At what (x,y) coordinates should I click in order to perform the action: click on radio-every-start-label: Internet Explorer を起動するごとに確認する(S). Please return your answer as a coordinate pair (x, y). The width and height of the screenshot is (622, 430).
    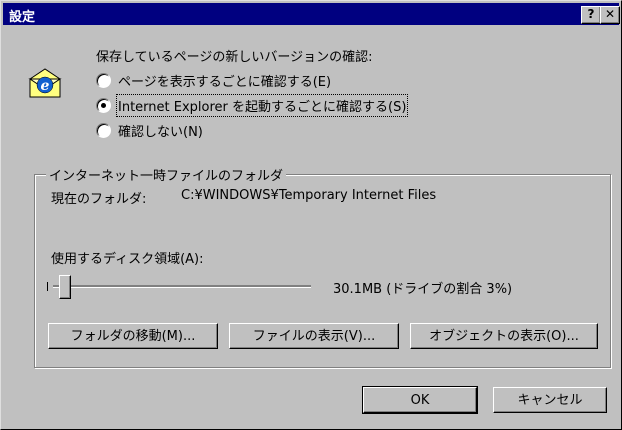
    Looking at the image, I should click on (262, 105).